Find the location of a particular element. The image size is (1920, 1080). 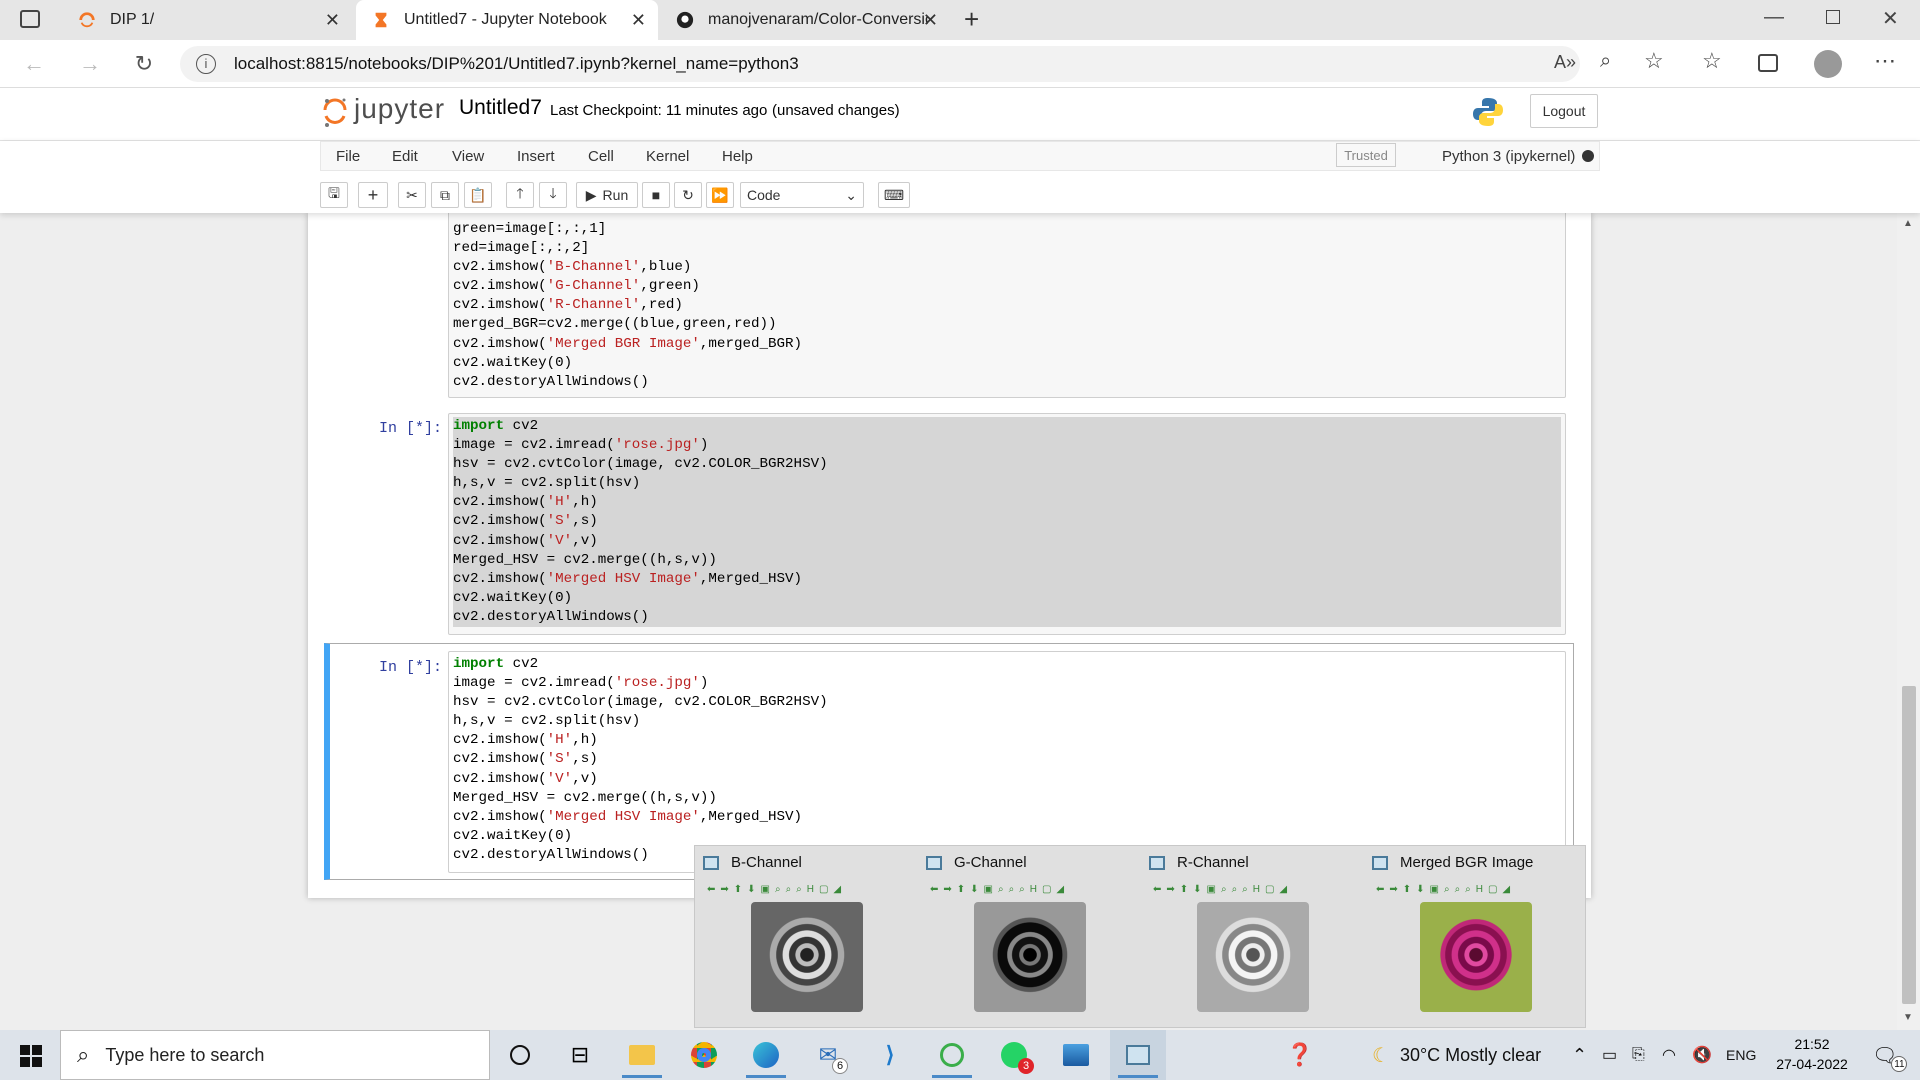

jupyter-logo-icon is located at coordinates (335, 112).